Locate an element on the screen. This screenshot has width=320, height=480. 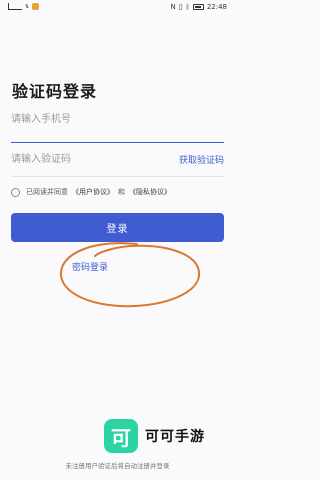
registration-footnote: 未注册用户验证后将自动注册并登录 is located at coordinates (117, 466).